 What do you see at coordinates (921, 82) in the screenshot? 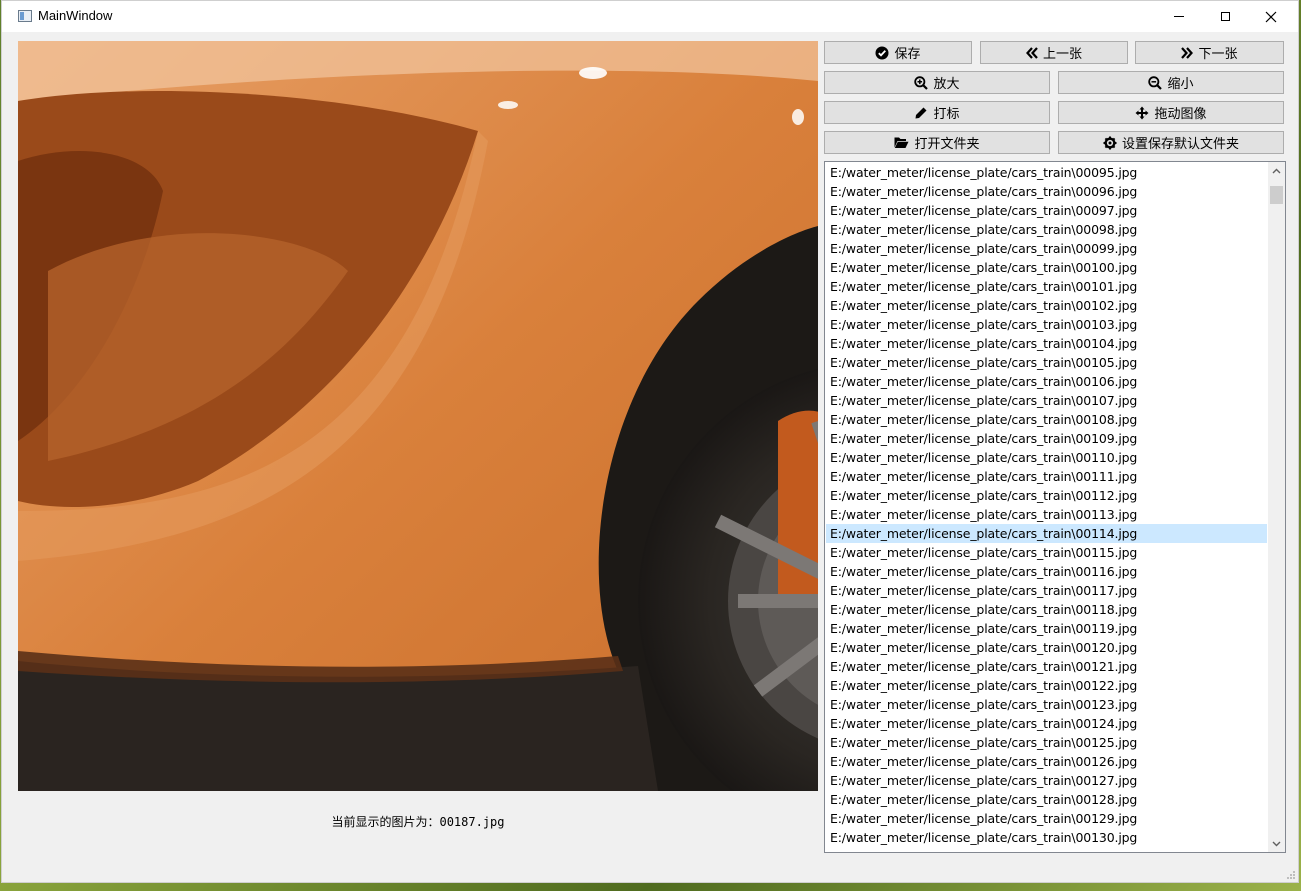
I see `zoom-in-icon` at bounding box center [921, 82].